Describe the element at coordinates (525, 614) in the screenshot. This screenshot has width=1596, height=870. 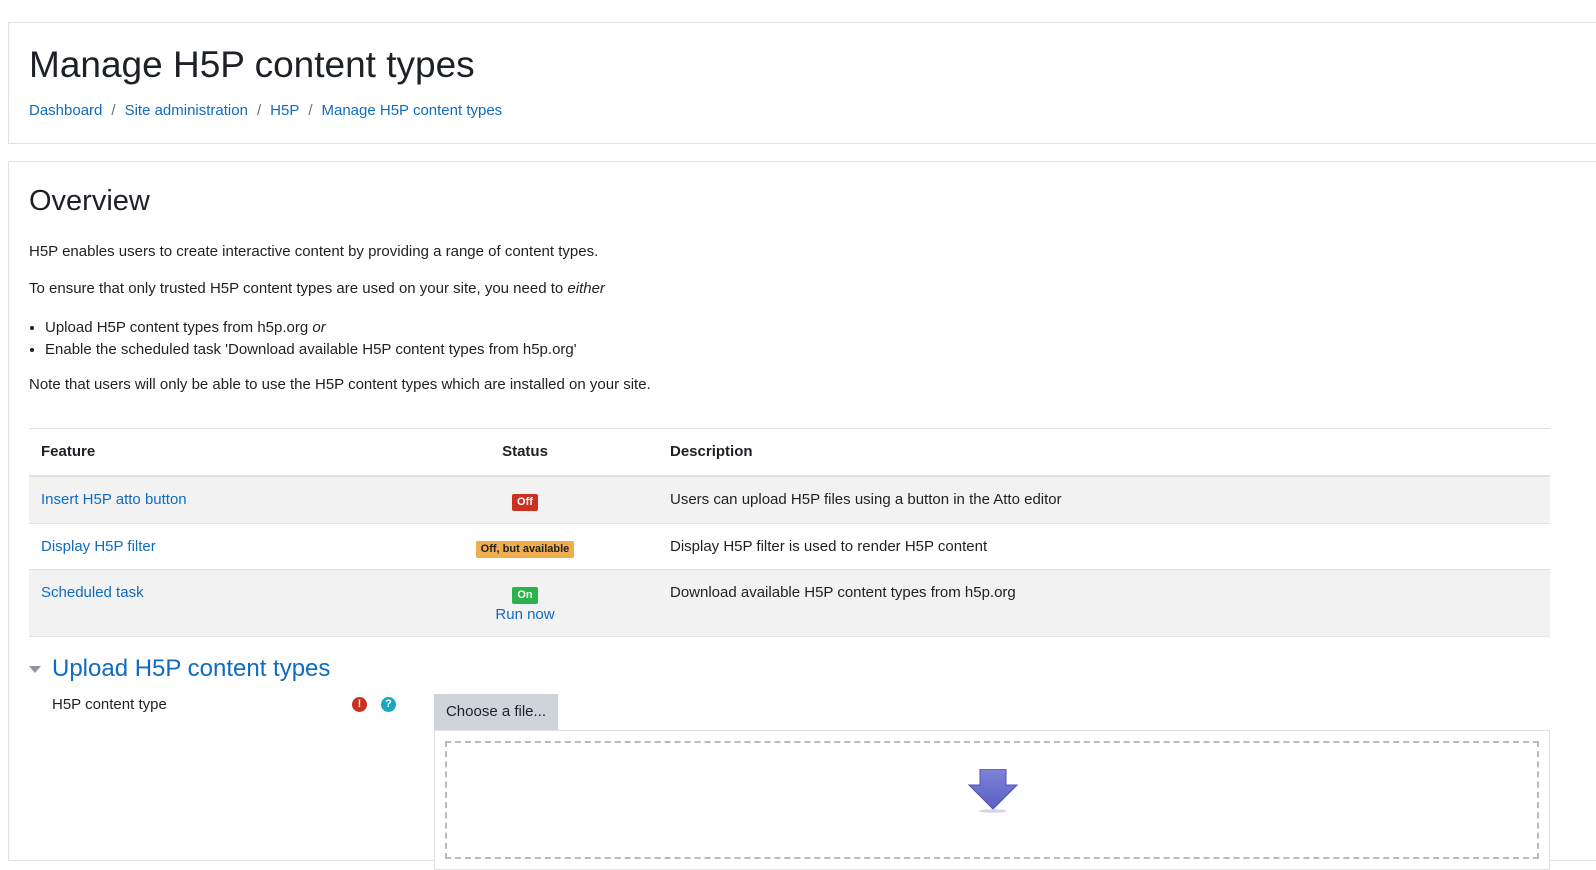
I see `run-now-link: Run now` at that location.